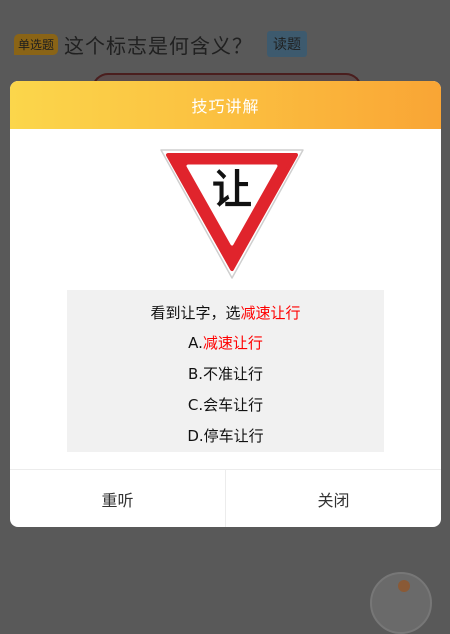  I want to click on modal-footer: 重听 关闭, so click(225, 498).